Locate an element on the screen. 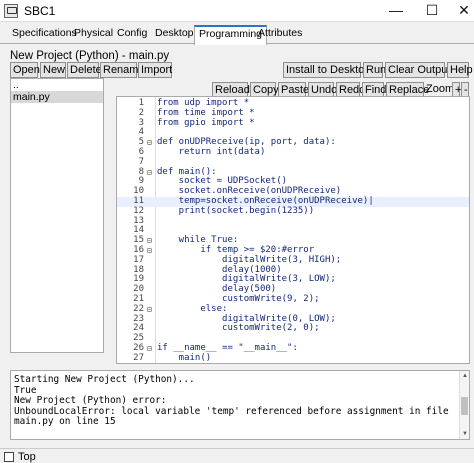 The height and width of the screenshot is (463, 474). minimize-button: — is located at coordinates (396, 11).